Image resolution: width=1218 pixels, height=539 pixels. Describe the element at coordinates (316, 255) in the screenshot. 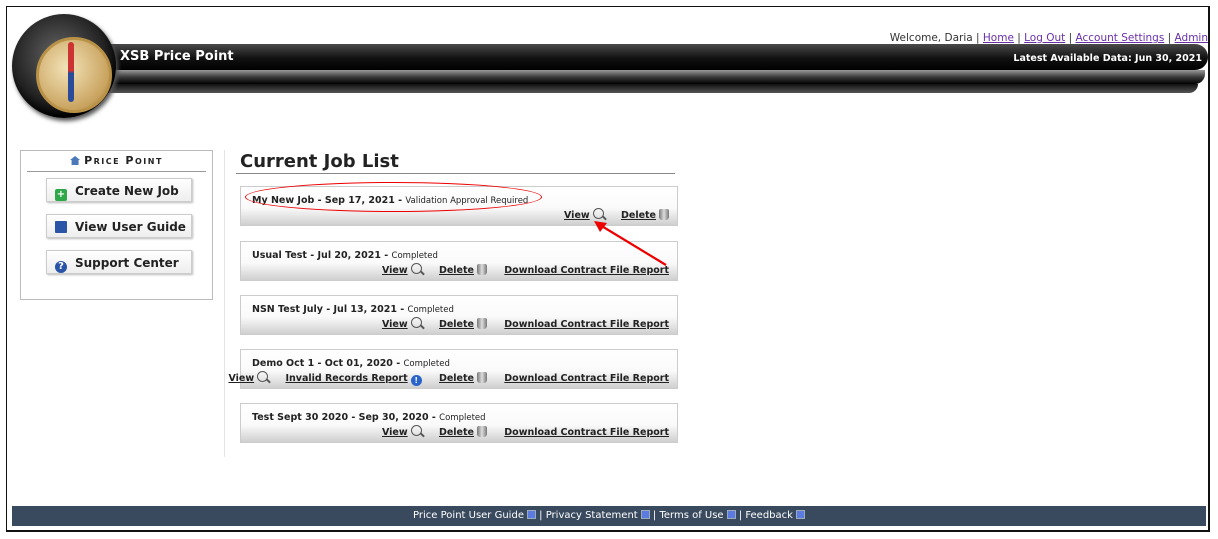

I see `job-title: Usual Test - Jul 20, 2021` at that location.